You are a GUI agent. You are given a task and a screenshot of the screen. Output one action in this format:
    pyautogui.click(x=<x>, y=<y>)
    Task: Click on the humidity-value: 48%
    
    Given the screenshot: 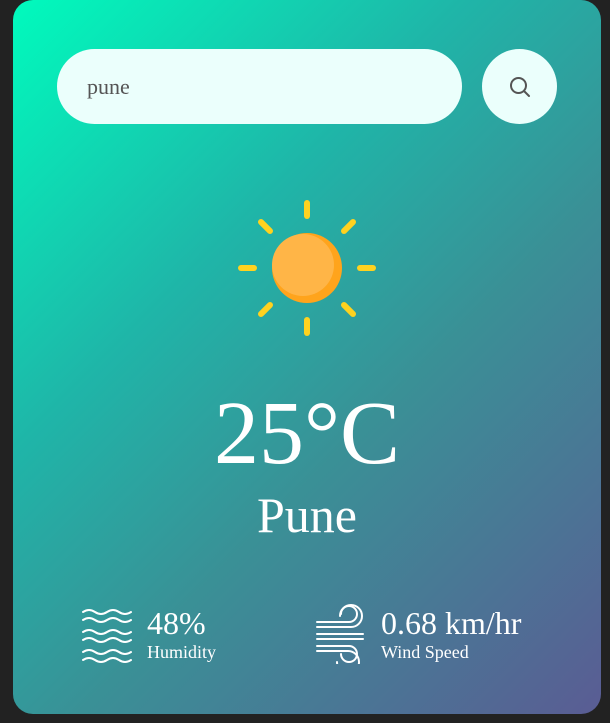 What is the action you would take?
    pyautogui.click(x=176, y=623)
    